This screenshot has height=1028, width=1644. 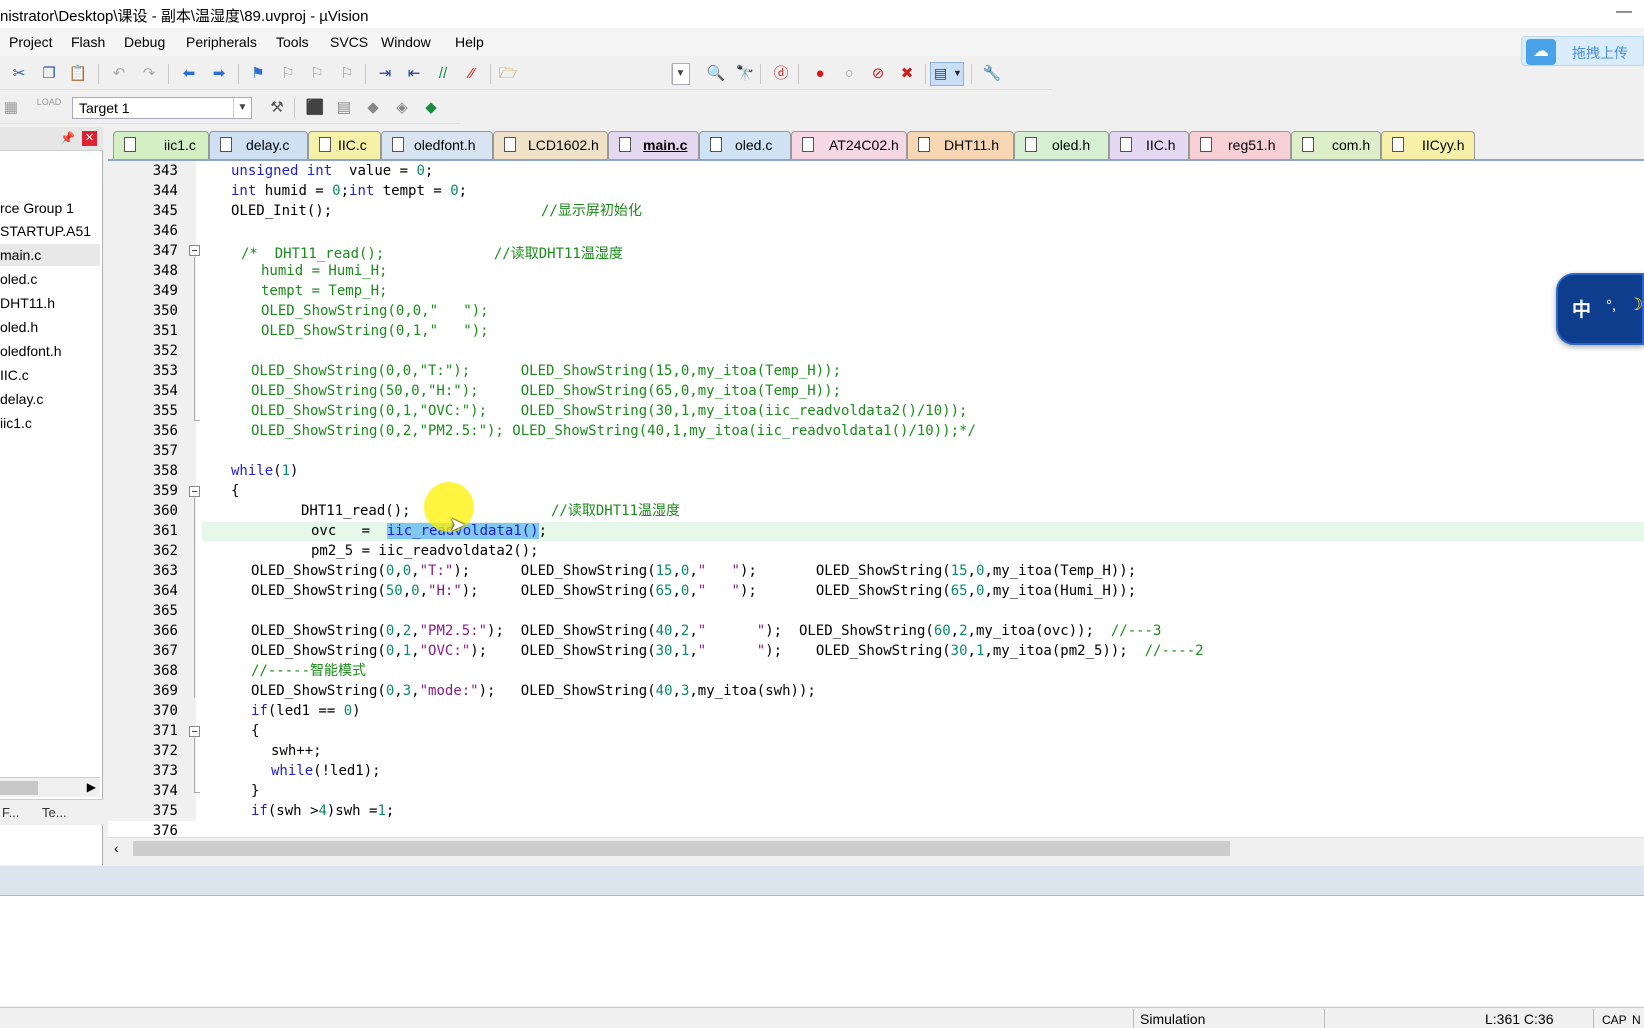 What do you see at coordinates (50, 351) in the screenshot?
I see `tree-item-oledfont-h: oledfont.h` at bounding box center [50, 351].